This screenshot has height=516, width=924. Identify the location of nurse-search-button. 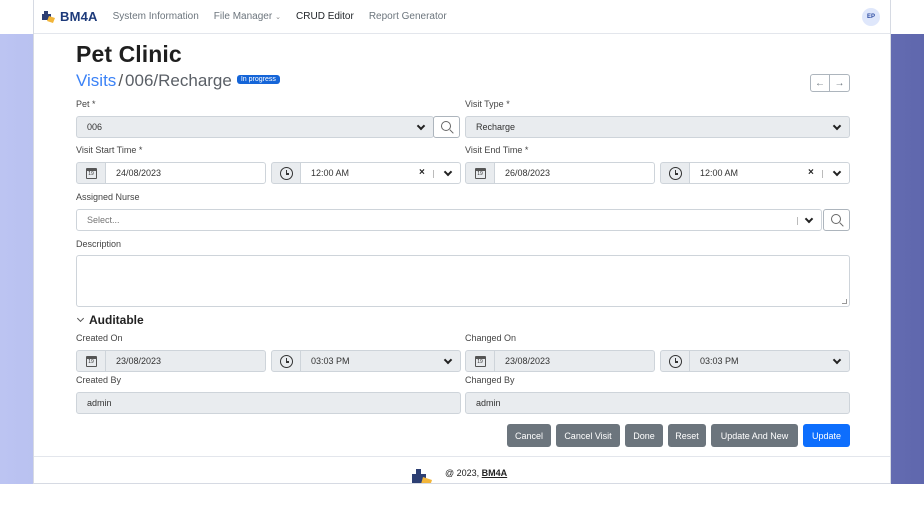
(836, 220).